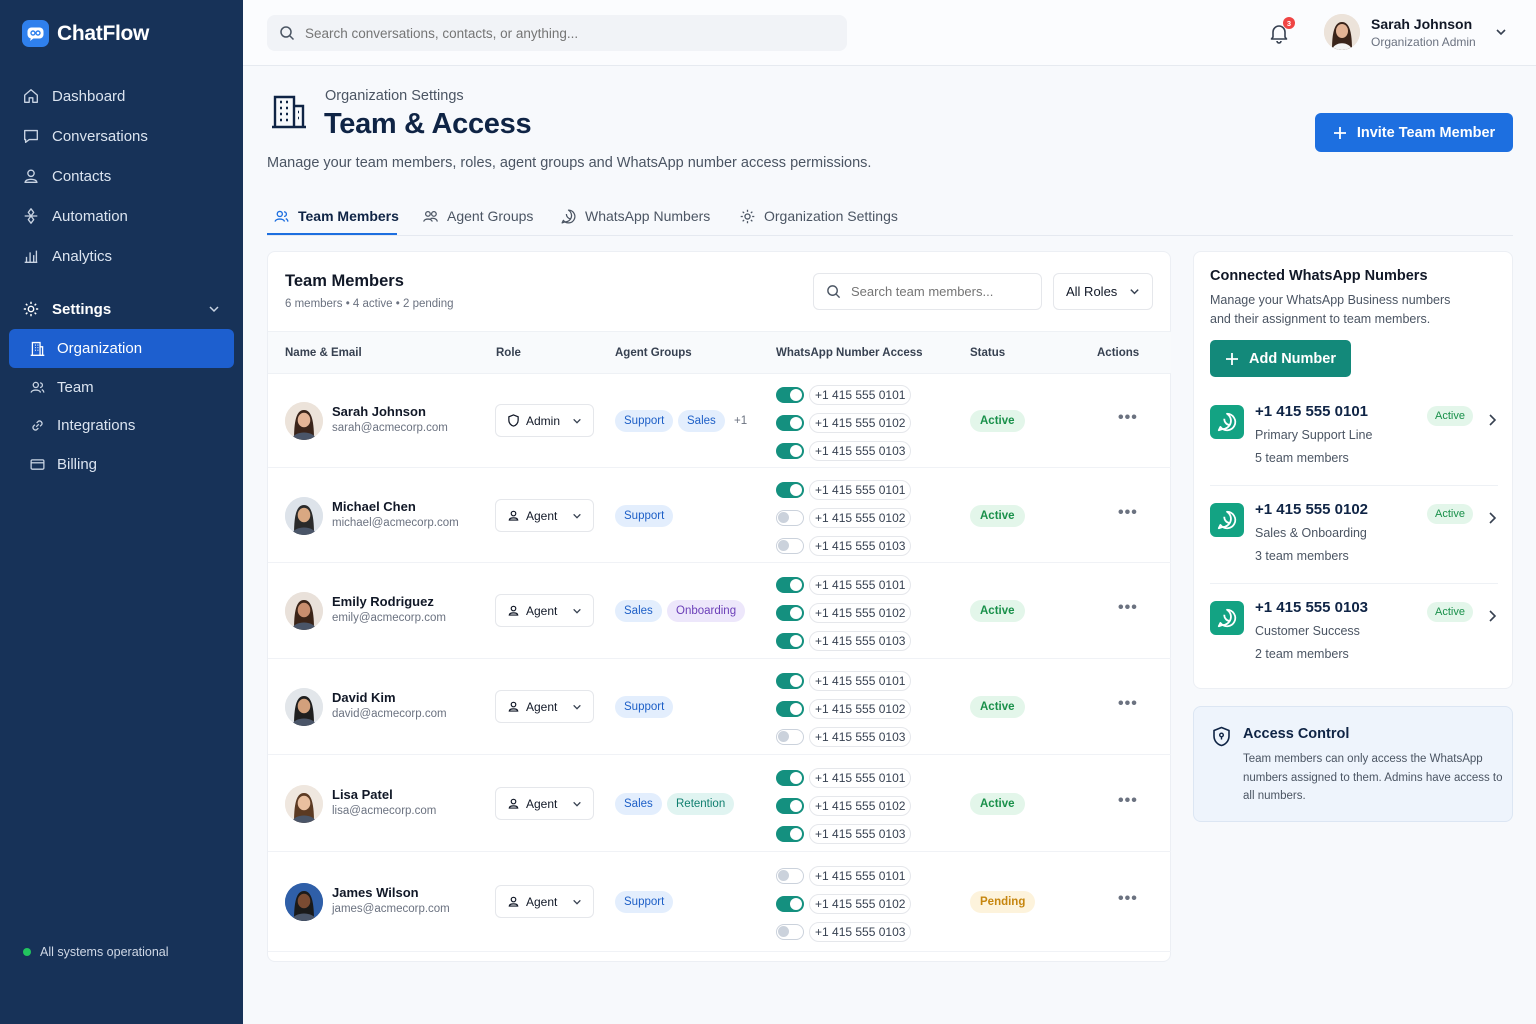 Image resolution: width=1536 pixels, height=1024 pixels. What do you see at coordinates (635, 216) in the screenshot?
I see `tab-whatsapp-numbers: WhatsApp Numbers` at bounding box center [635, 216].